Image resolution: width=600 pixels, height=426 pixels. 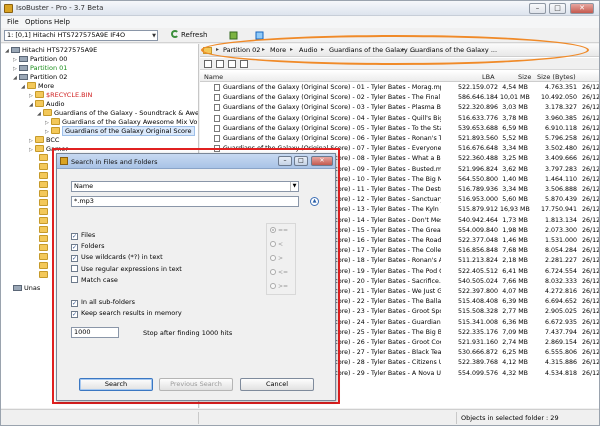 I want to click on file-lba: 522.320.896, so click(x=477, y=108).